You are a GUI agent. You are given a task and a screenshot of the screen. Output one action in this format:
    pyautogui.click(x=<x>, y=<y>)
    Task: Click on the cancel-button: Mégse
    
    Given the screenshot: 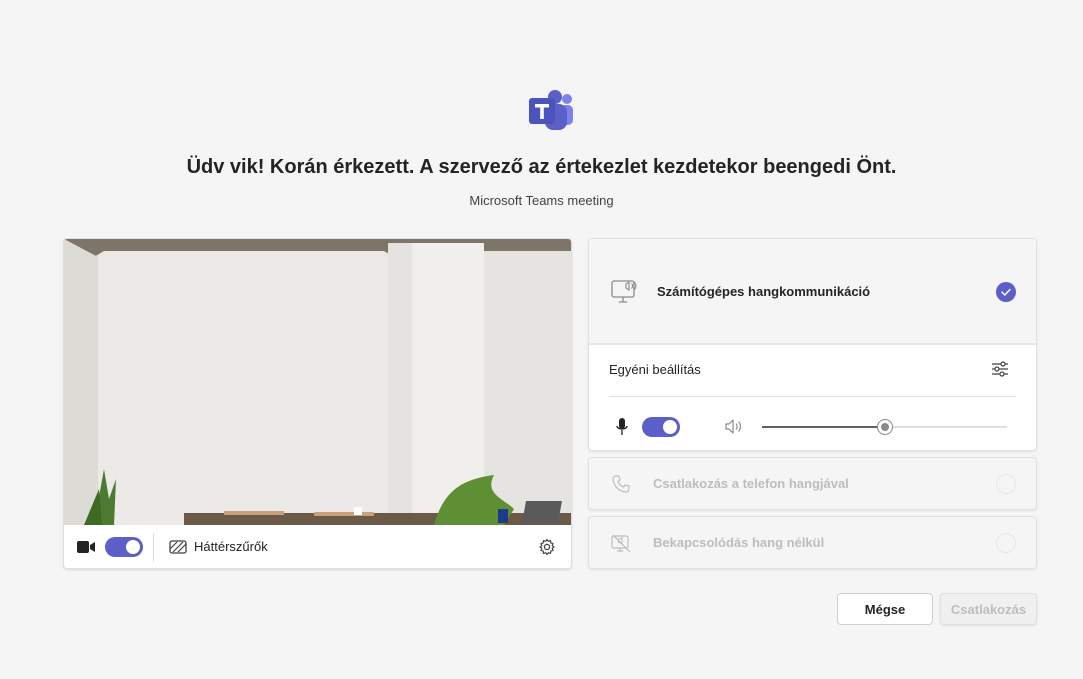 What is the action you would take?
    pyautogui.click(x=885, y=609)
    